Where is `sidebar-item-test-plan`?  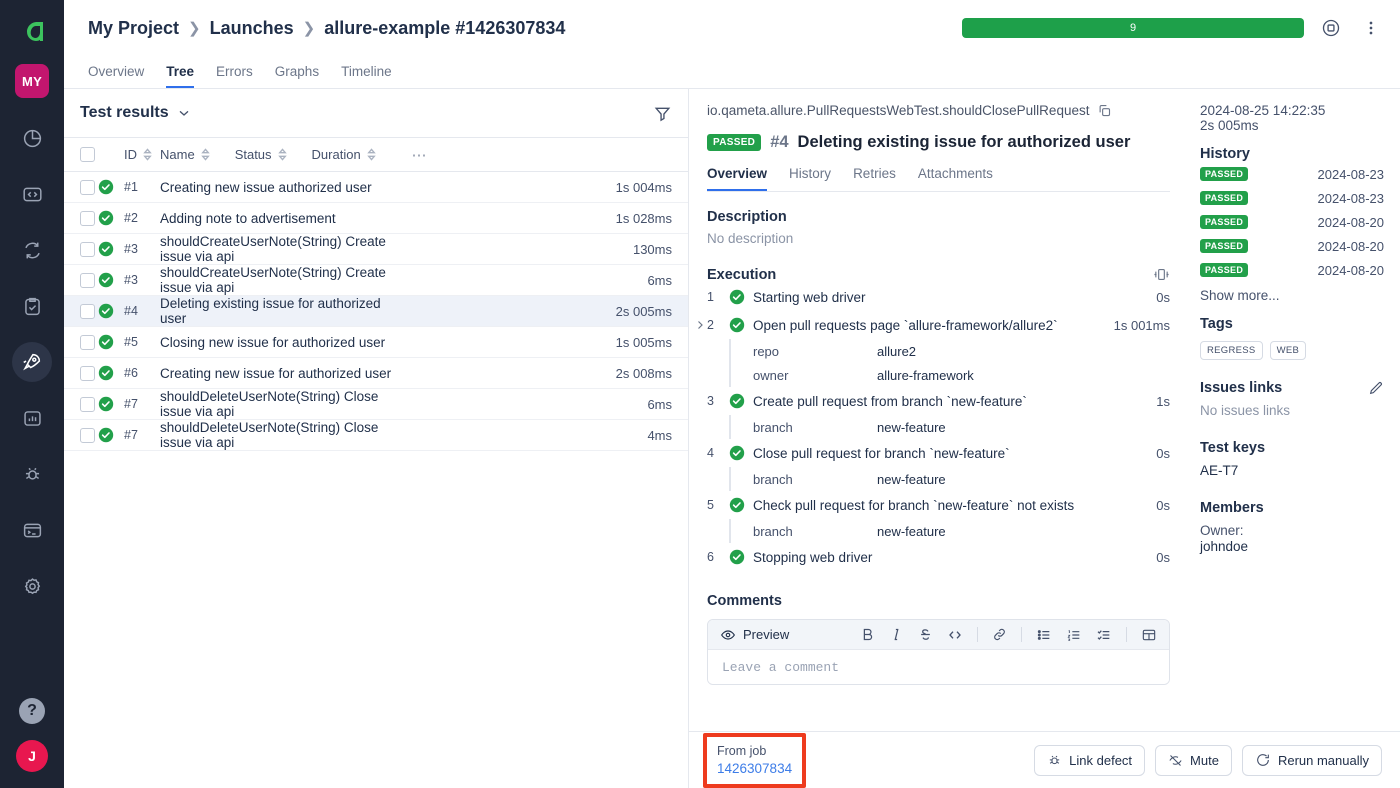 sidebar-item-test-plan is located at coordinates (32, 306).